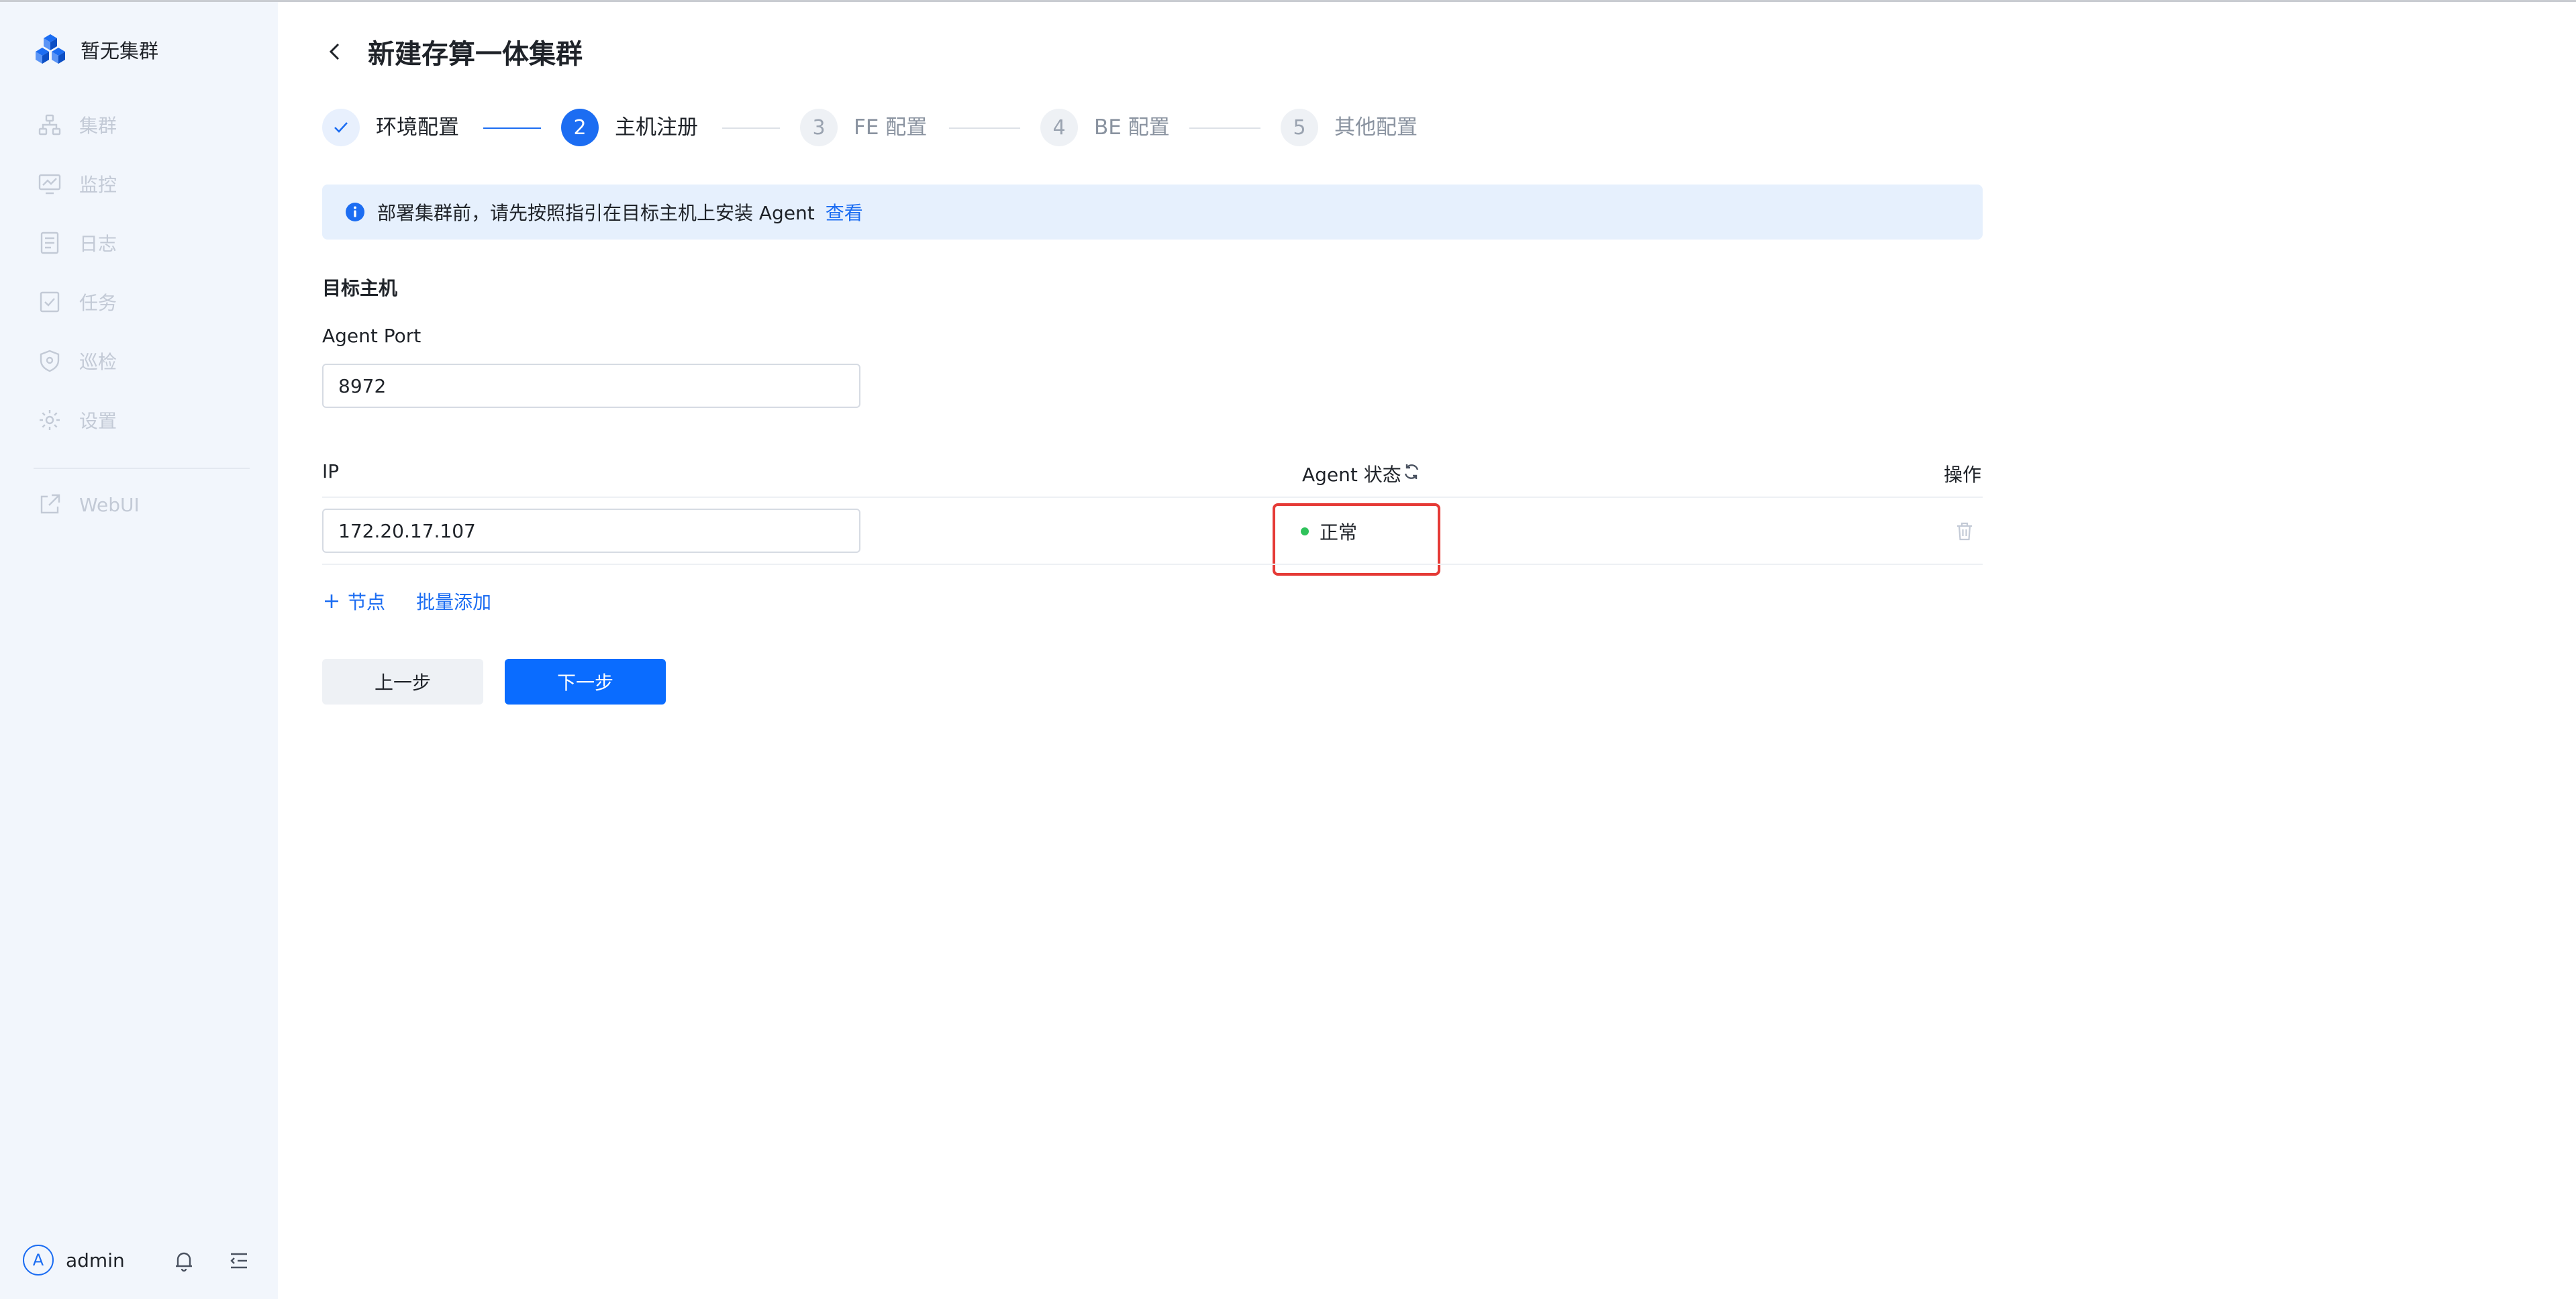 The image size is (2576, 1299). Describe the element at coordinates (98, 303) in the screenshot. I see `sidebar-item-label: 任务` at that location.